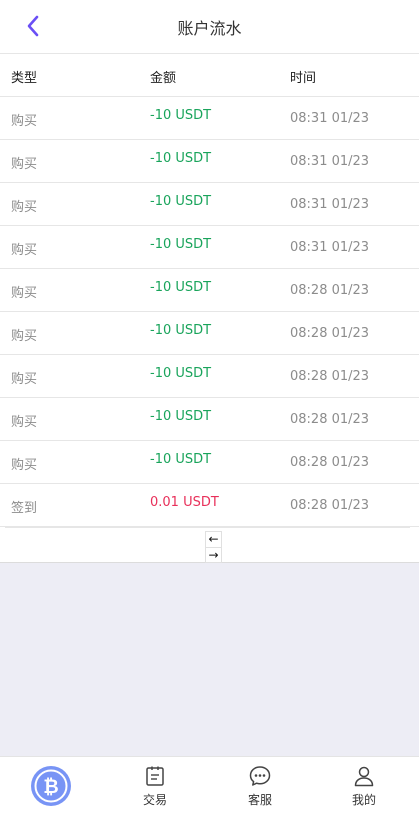  I want to click on prev-page-button: ←, so click(213, 539).